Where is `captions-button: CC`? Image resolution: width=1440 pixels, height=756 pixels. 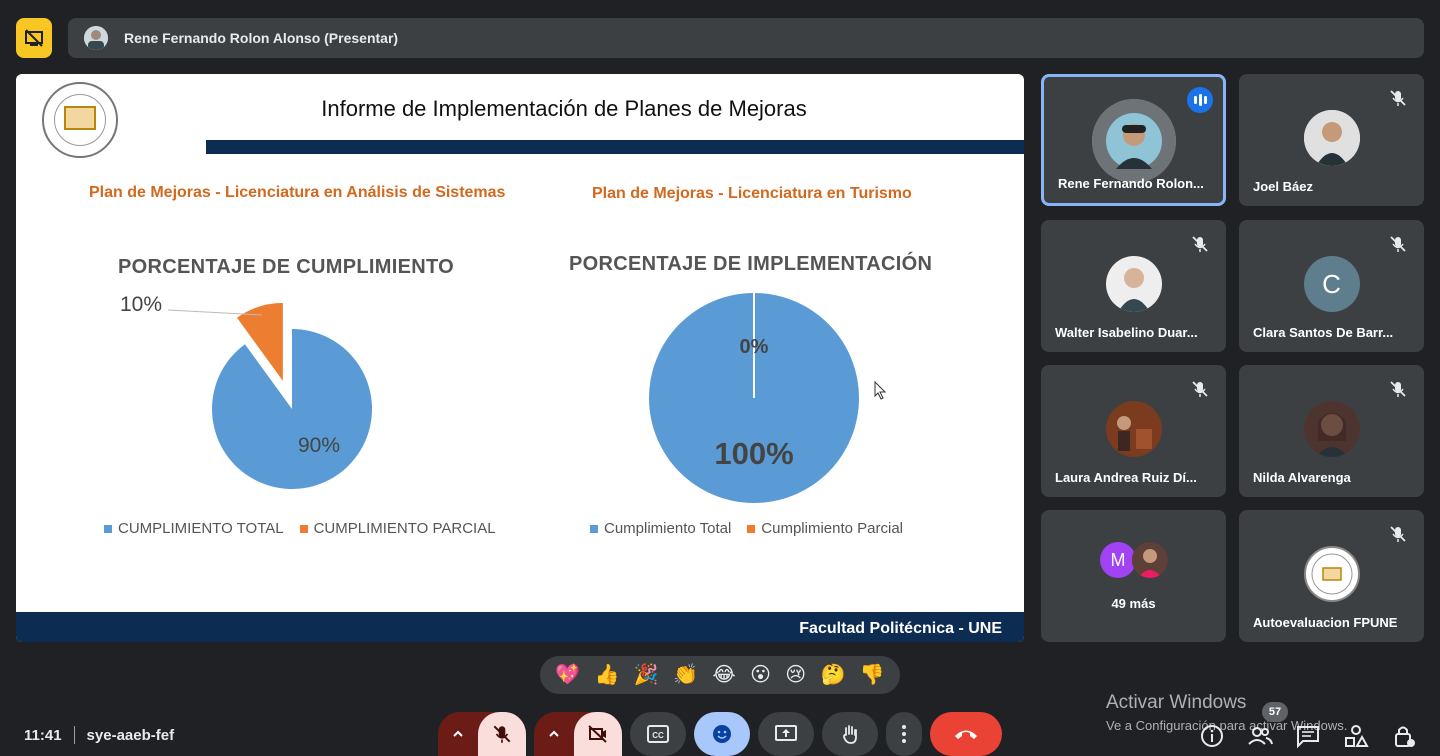 captions-button: CC is located at coordinates (658, 734).